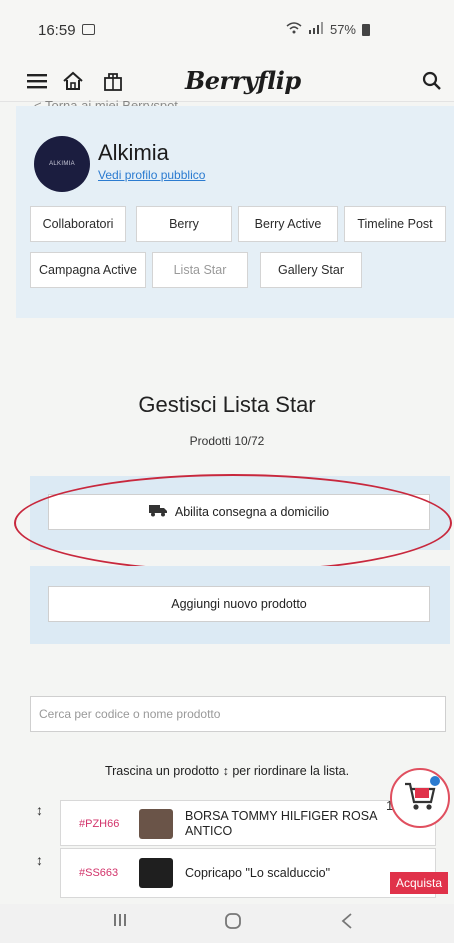  Describe the element at coordinates (233, 923) in the screenshot. I see `home-nav-icon` at that location.